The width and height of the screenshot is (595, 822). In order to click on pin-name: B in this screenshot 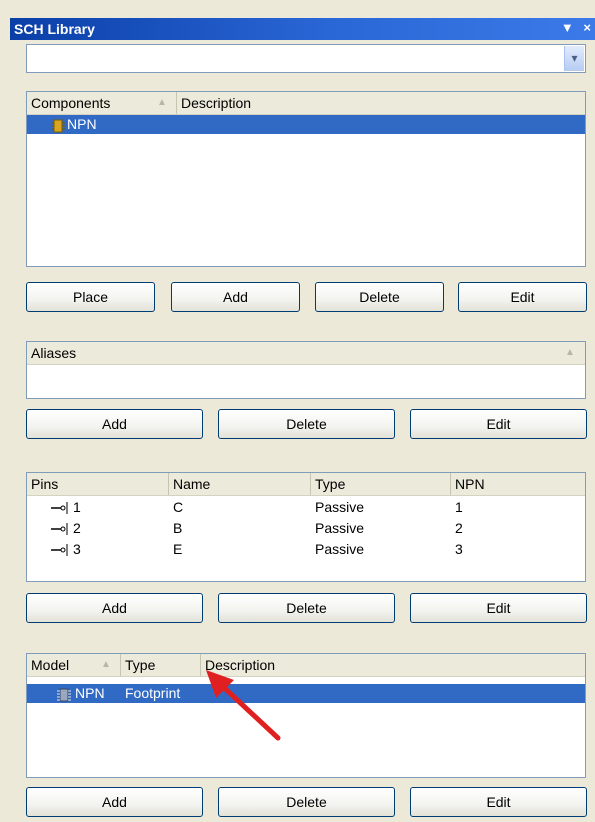, I will do `click(178, 528)`.